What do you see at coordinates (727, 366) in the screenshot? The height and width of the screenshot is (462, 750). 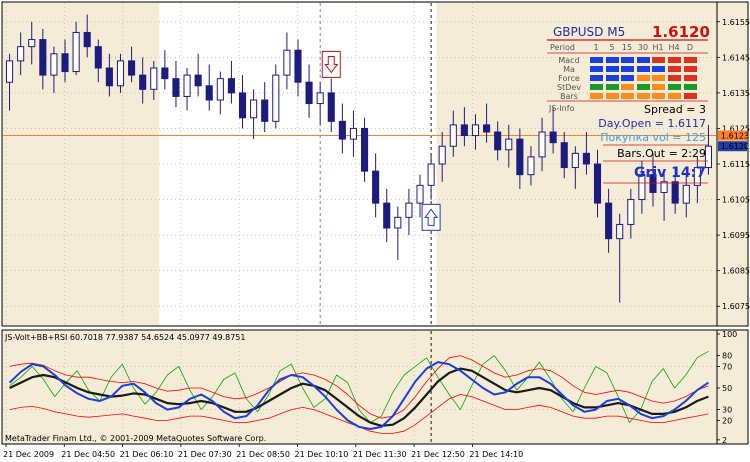 I see `indicator-tick-label: 70` at bounding box center [727, 366].